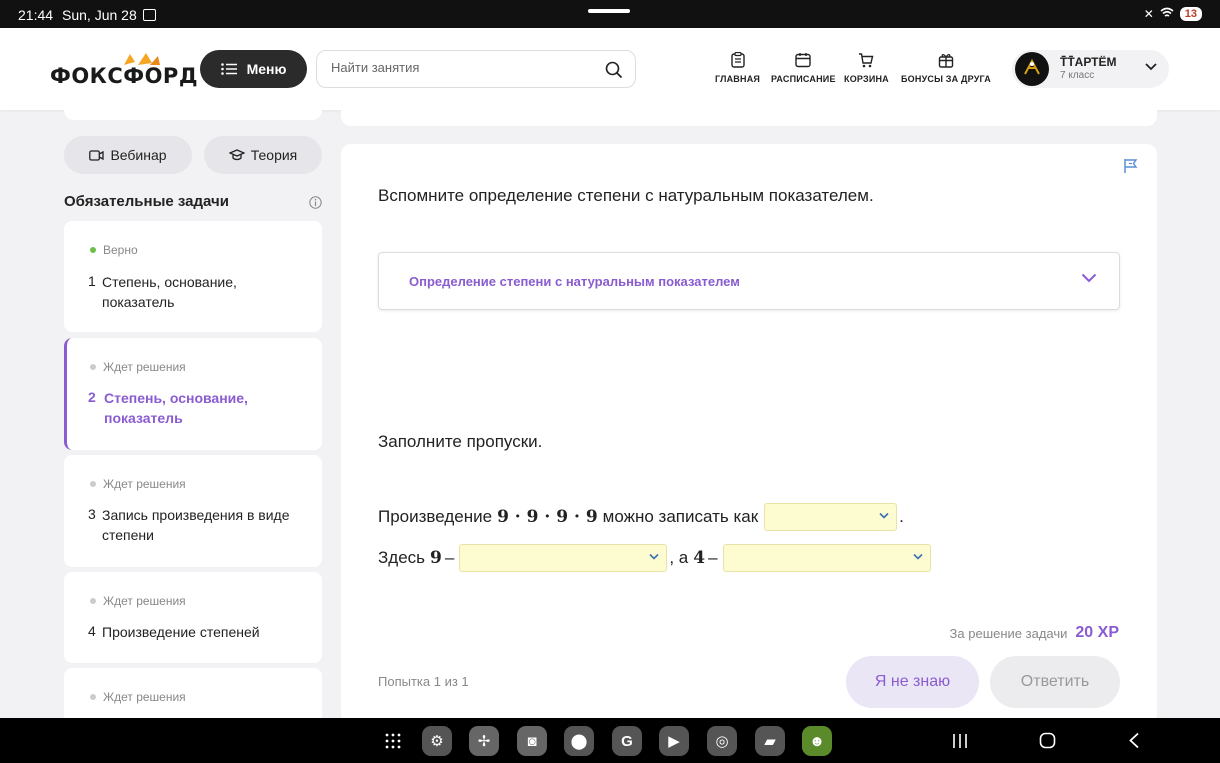 The width and height of the screenshot is (1220, 763). I want to click on search-icon, so click(614, 70).